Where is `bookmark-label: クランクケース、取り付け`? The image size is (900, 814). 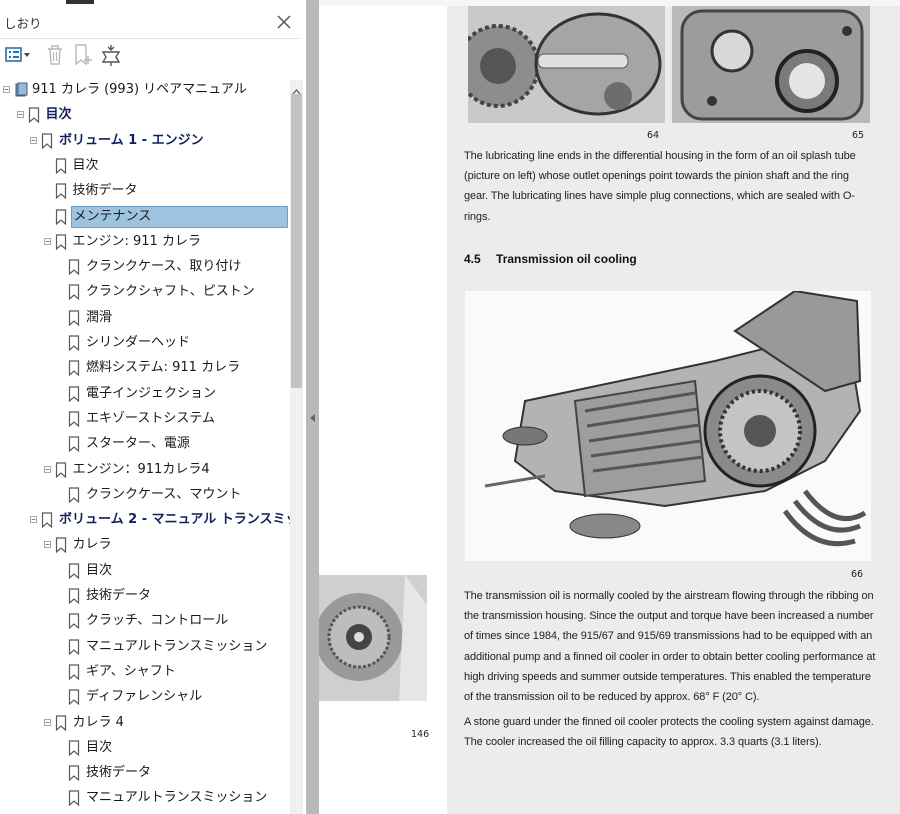 bookmark-label: クランクケース、取り付け is located at coordinates (164, 267).